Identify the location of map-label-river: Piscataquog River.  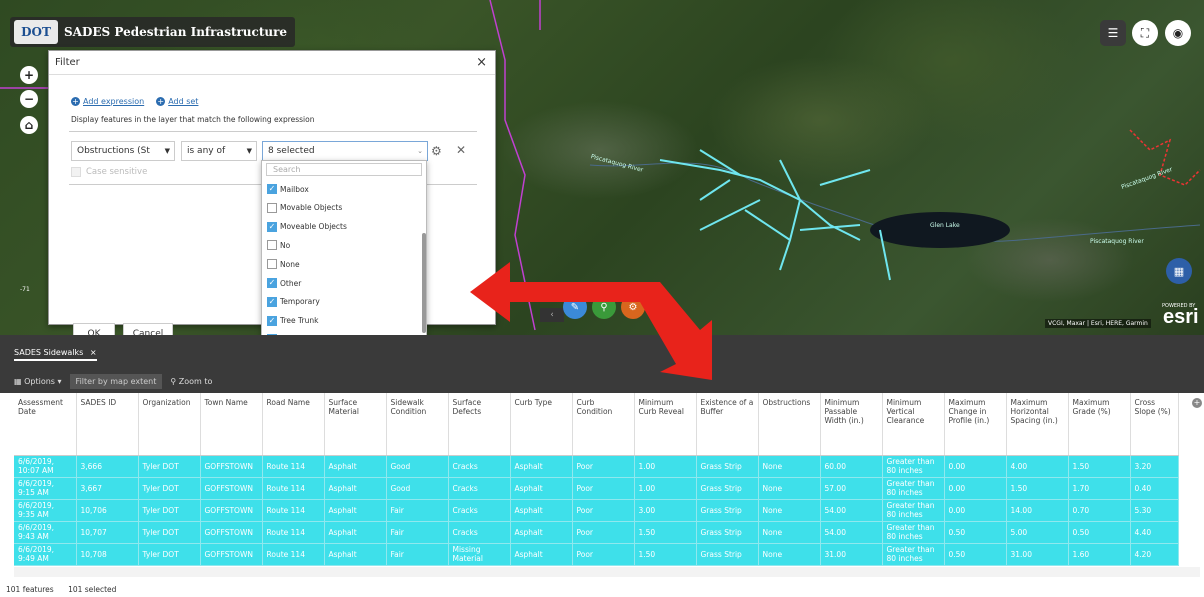
(1117, 241).